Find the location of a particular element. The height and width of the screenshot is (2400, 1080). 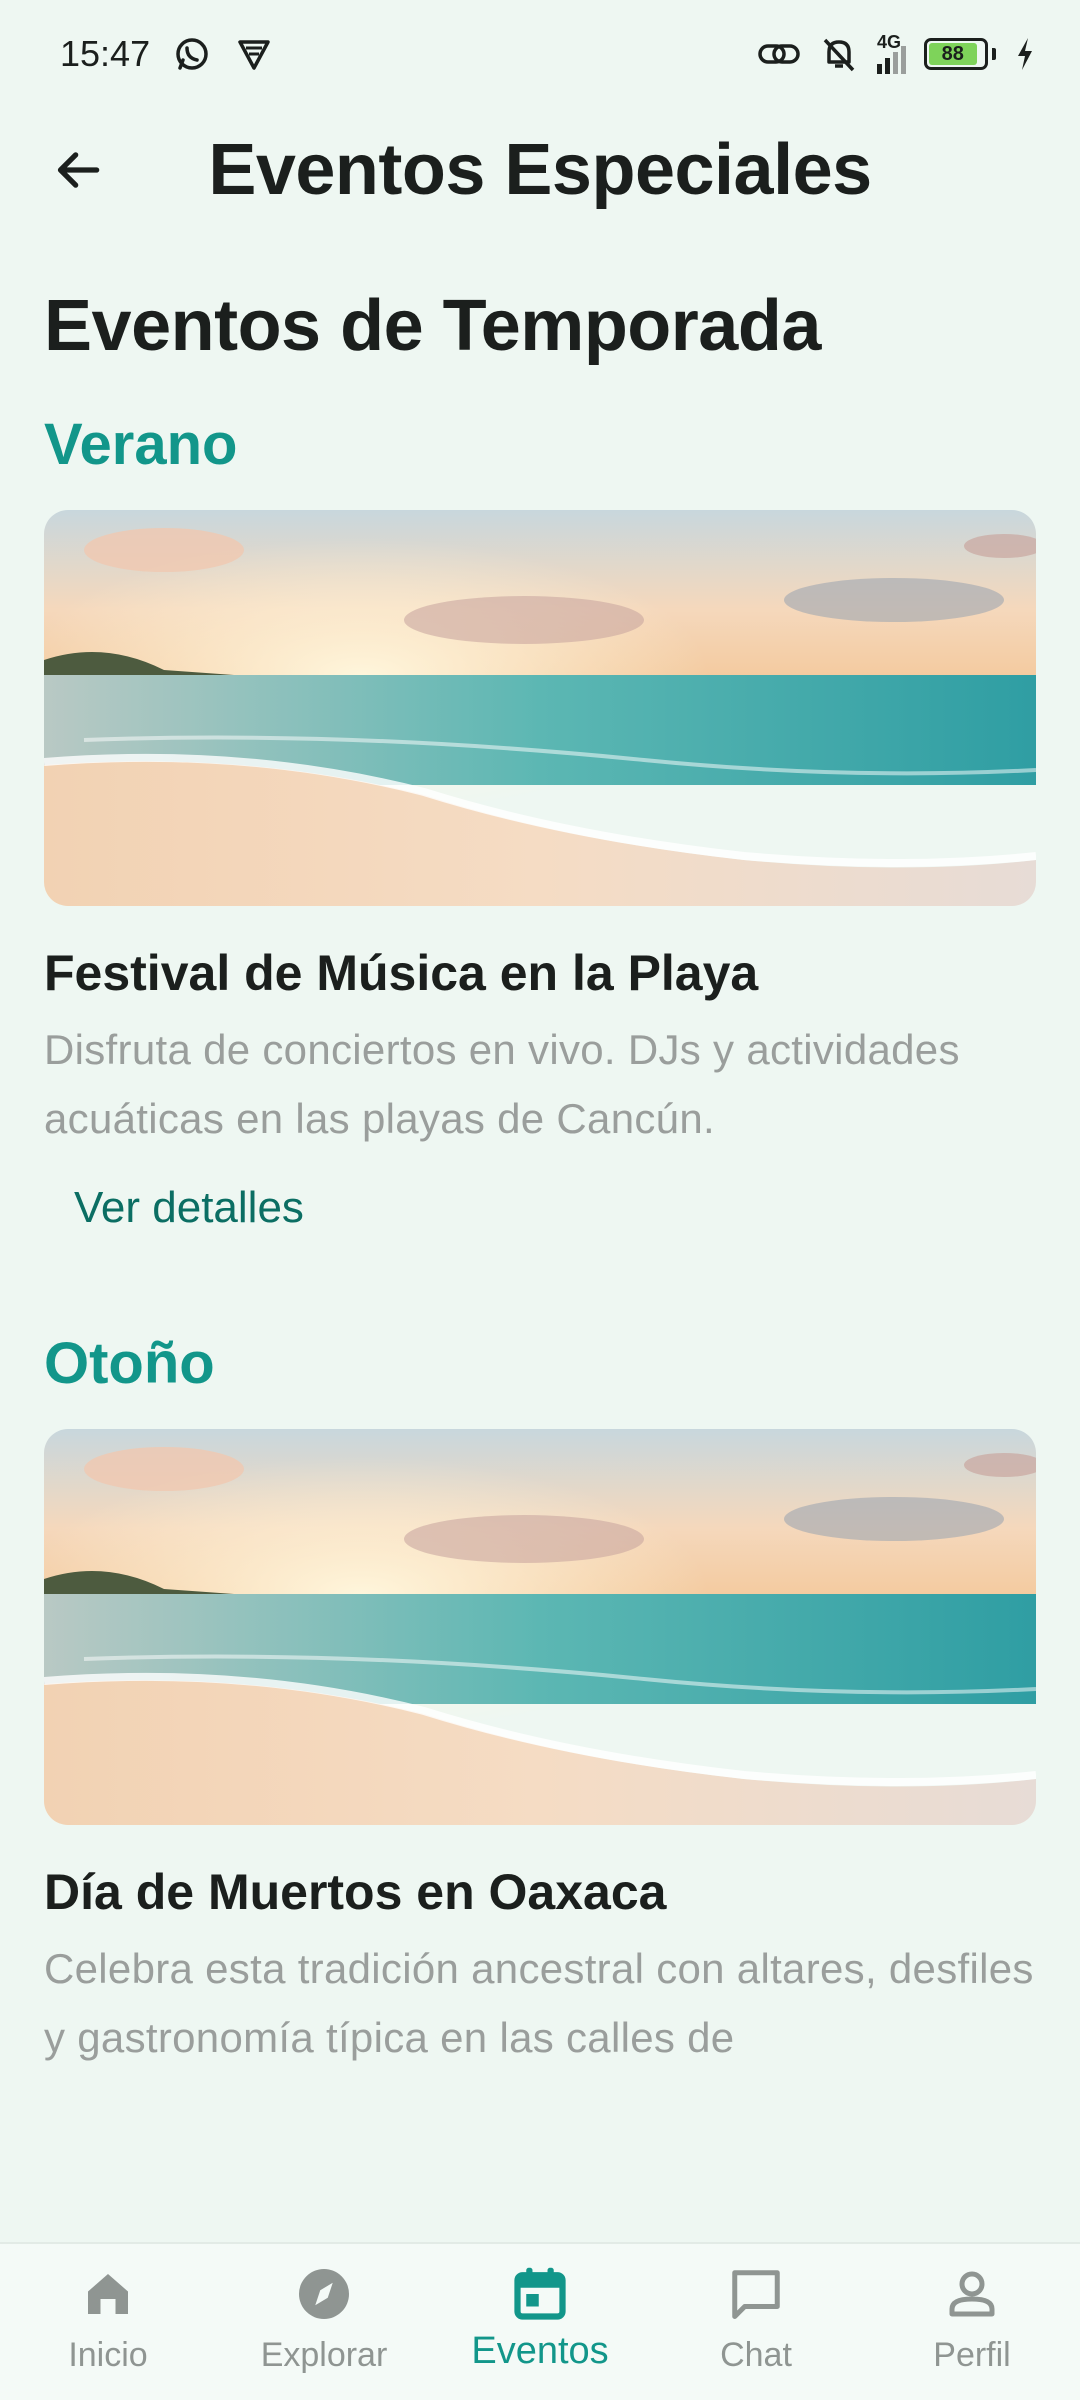

charging-icon is located at coordinates (1025, 54).